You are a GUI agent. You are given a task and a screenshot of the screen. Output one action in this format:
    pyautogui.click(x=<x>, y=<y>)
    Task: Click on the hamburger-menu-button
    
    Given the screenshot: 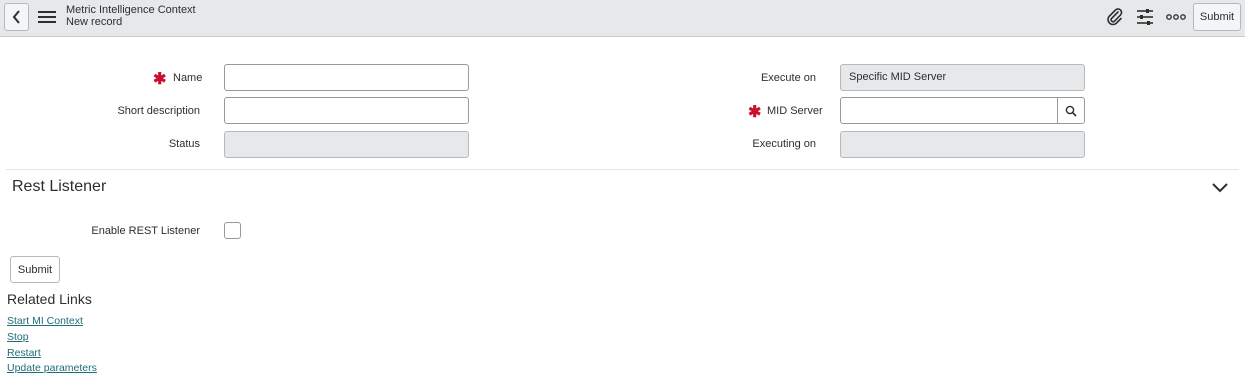 What is the action you would take?
    pyautogui.click(x=47, y=17)
    